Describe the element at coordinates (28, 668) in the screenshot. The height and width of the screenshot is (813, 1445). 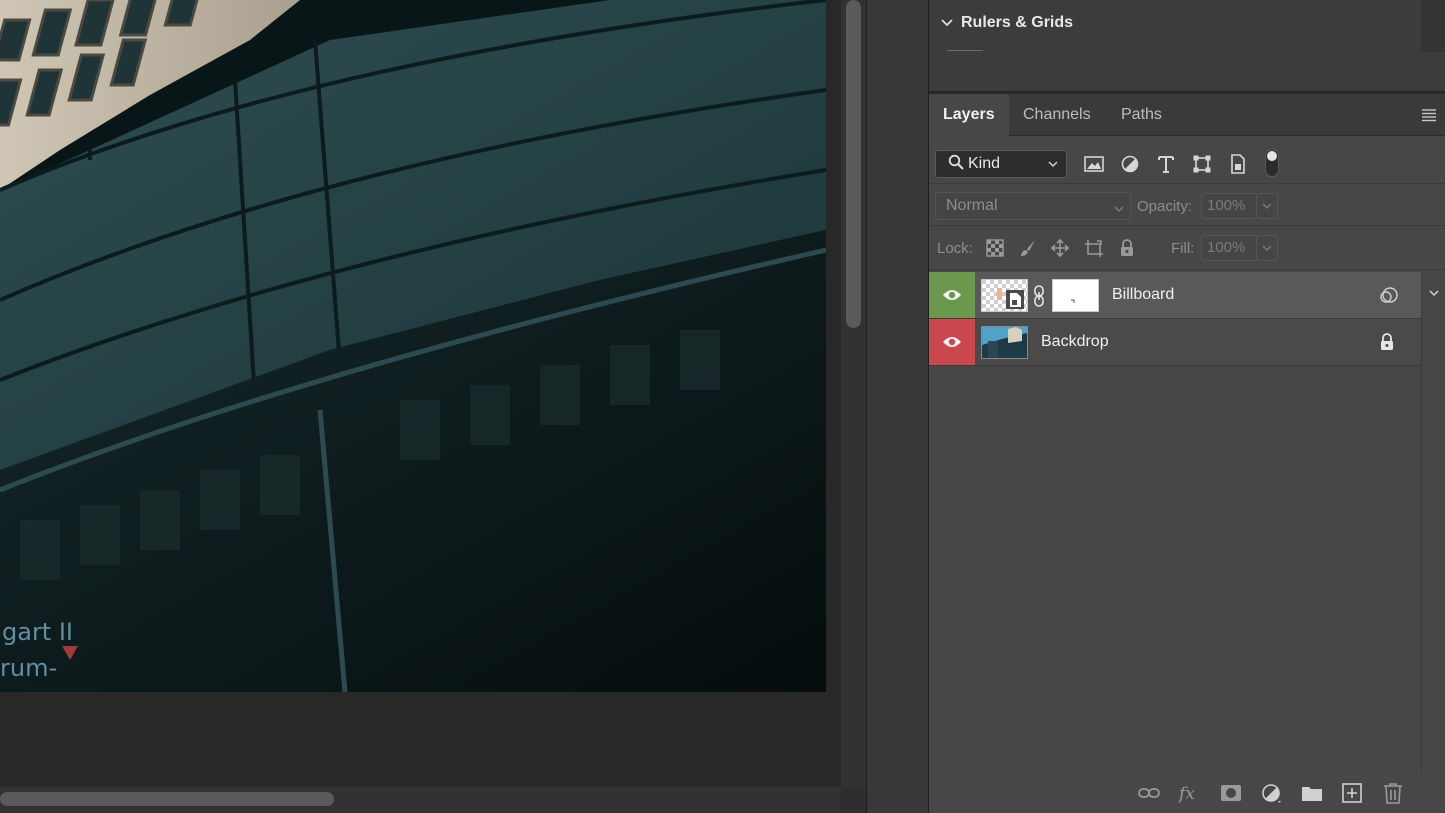
I see `sign-text-2: rum-` at that location.